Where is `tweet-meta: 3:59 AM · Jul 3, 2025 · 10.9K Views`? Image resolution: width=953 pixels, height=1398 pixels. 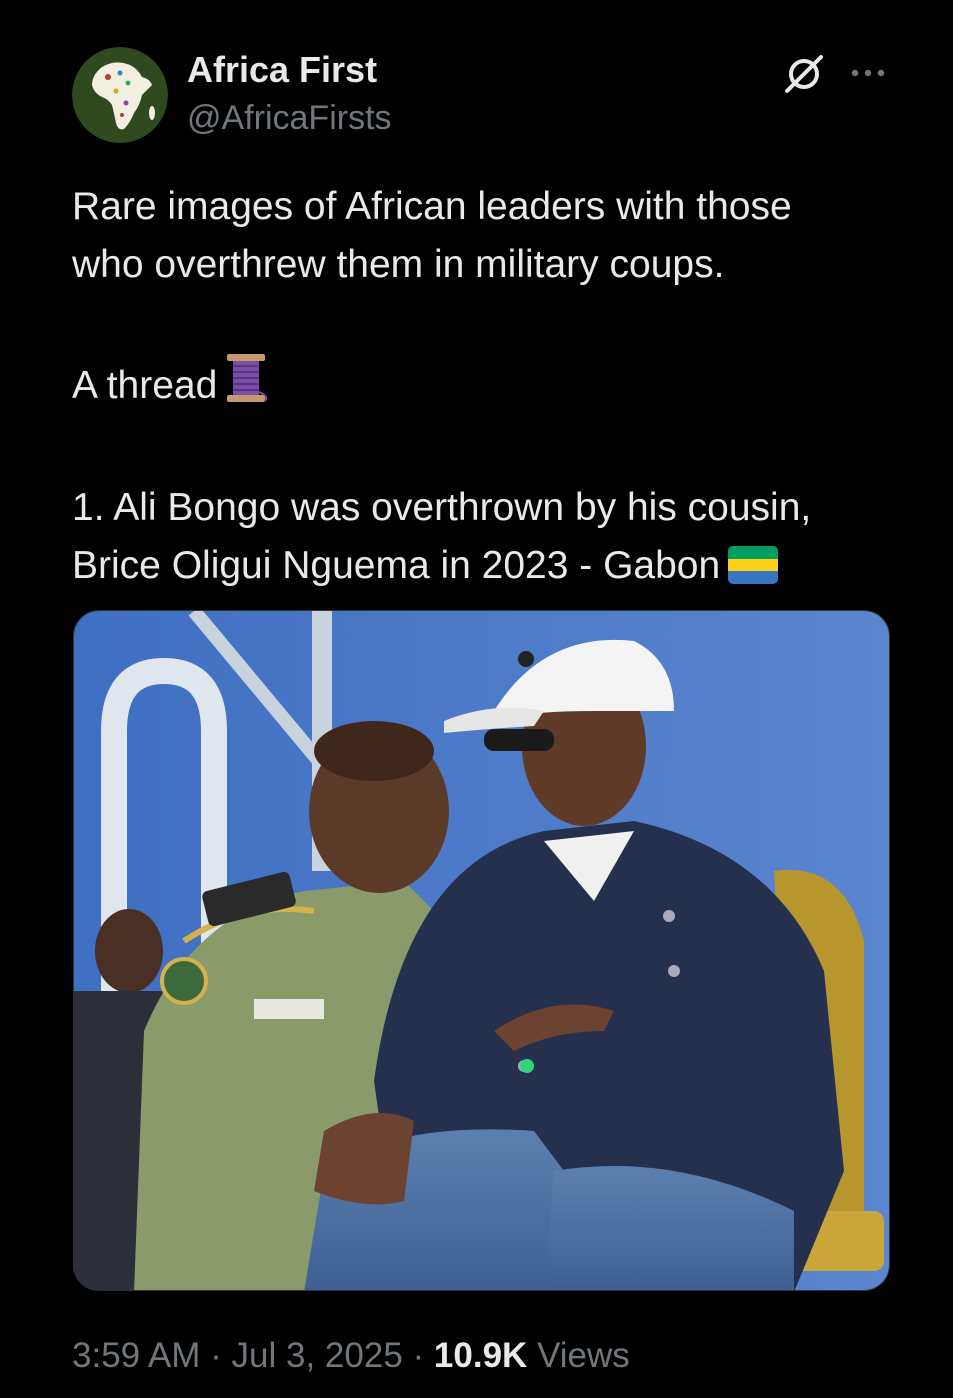
tweet-meta: 3:59 AM · Jul 3, 2025 · 10.9K Views is located at coordinates (351, 1356).